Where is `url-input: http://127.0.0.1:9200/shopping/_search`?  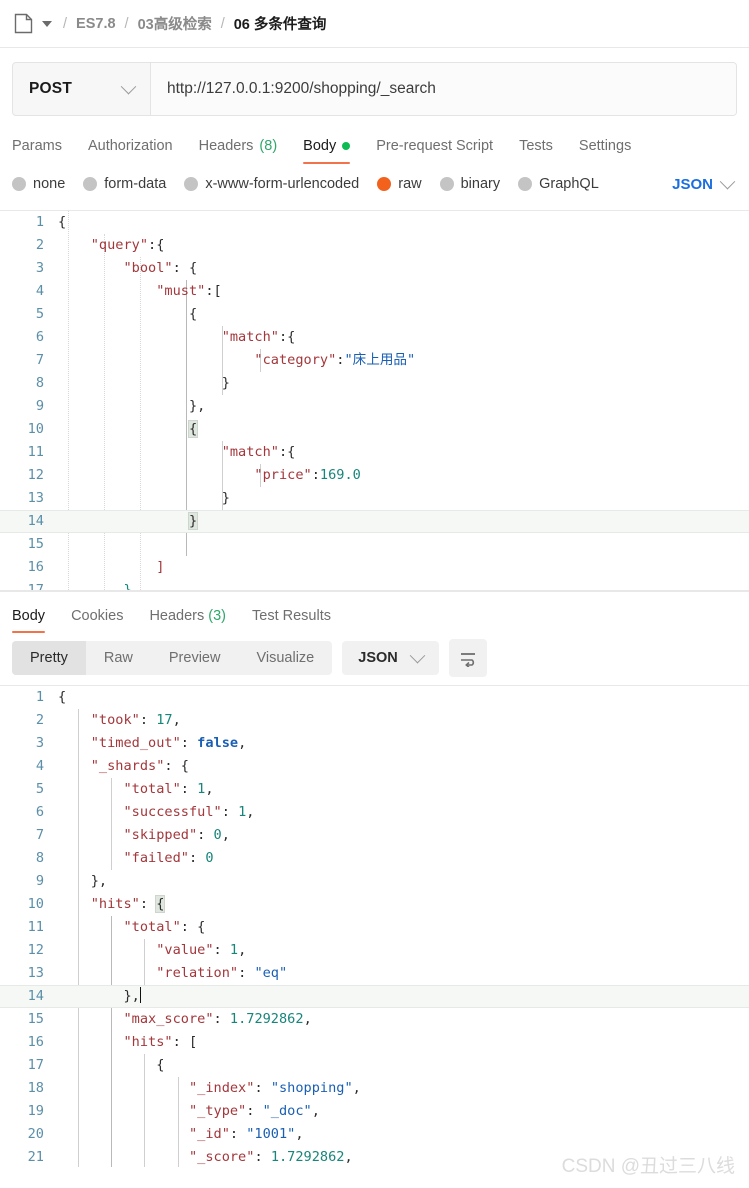
url-input: http://127.0.0.1:9200/shopping/_search is located at coordinates (443, 89).